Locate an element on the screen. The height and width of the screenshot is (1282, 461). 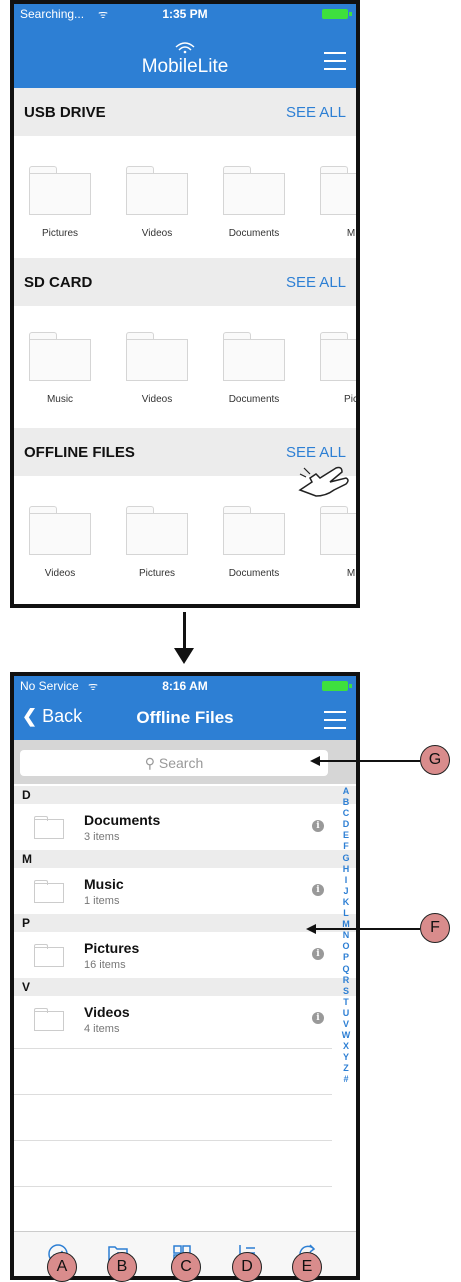
list-item-pictures: Pictures 16 items i is located at coordinates (173, 955).